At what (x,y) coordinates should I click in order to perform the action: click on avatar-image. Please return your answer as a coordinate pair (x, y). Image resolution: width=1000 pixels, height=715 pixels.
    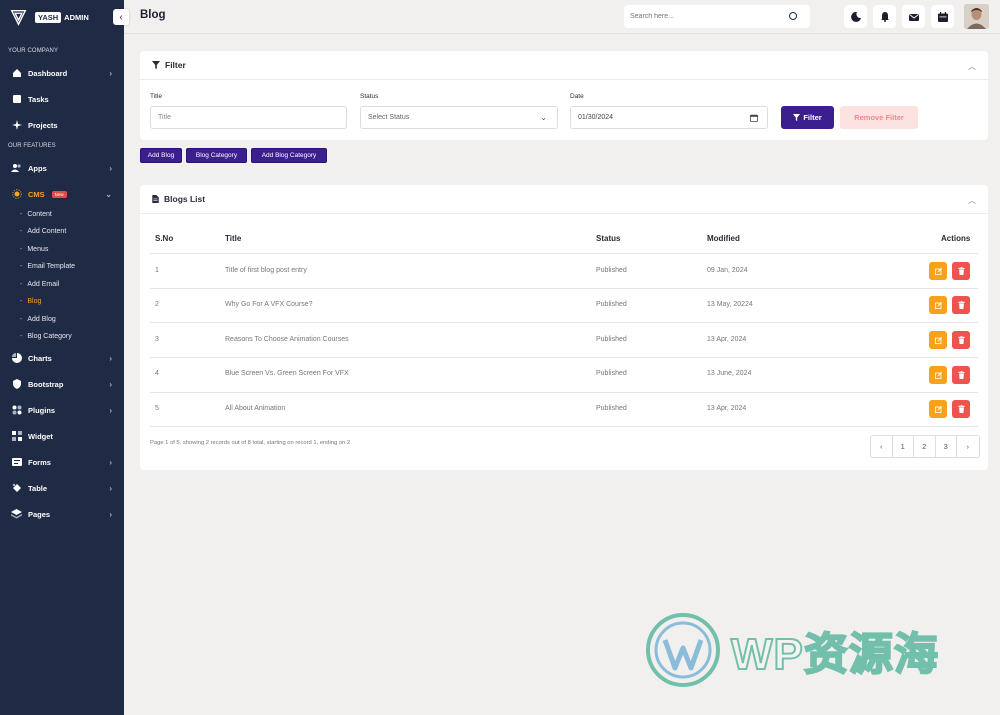
    Looking at the image, I should click on (976, 16).